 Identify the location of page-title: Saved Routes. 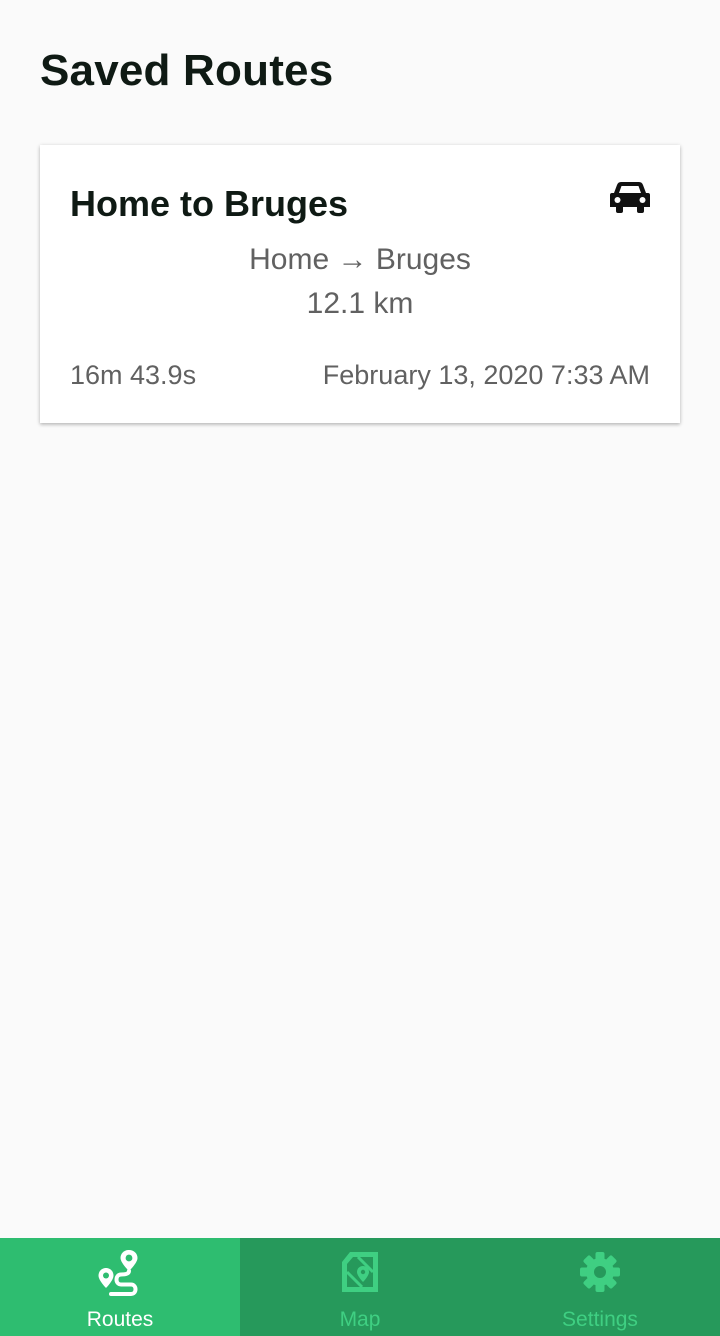
(187, 70).